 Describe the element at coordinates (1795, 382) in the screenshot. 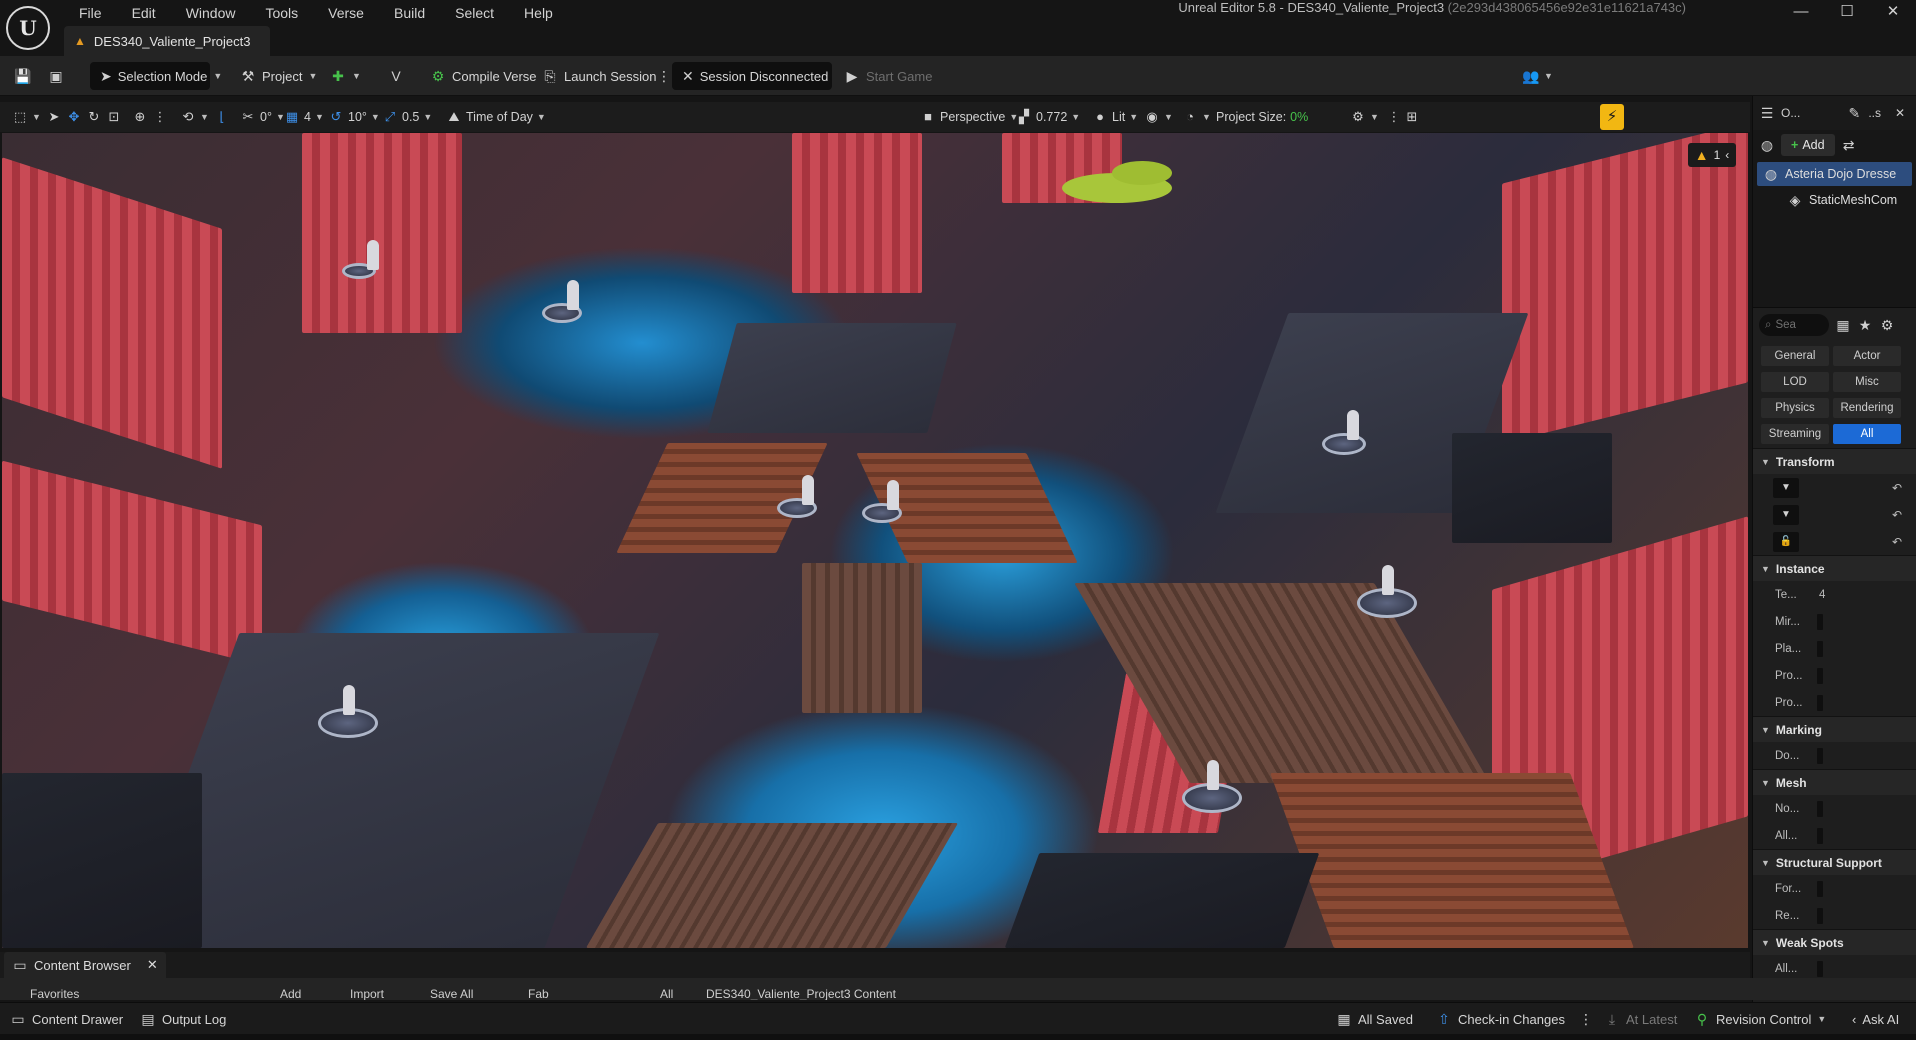

I see `filter-lod: LOD` at that location.